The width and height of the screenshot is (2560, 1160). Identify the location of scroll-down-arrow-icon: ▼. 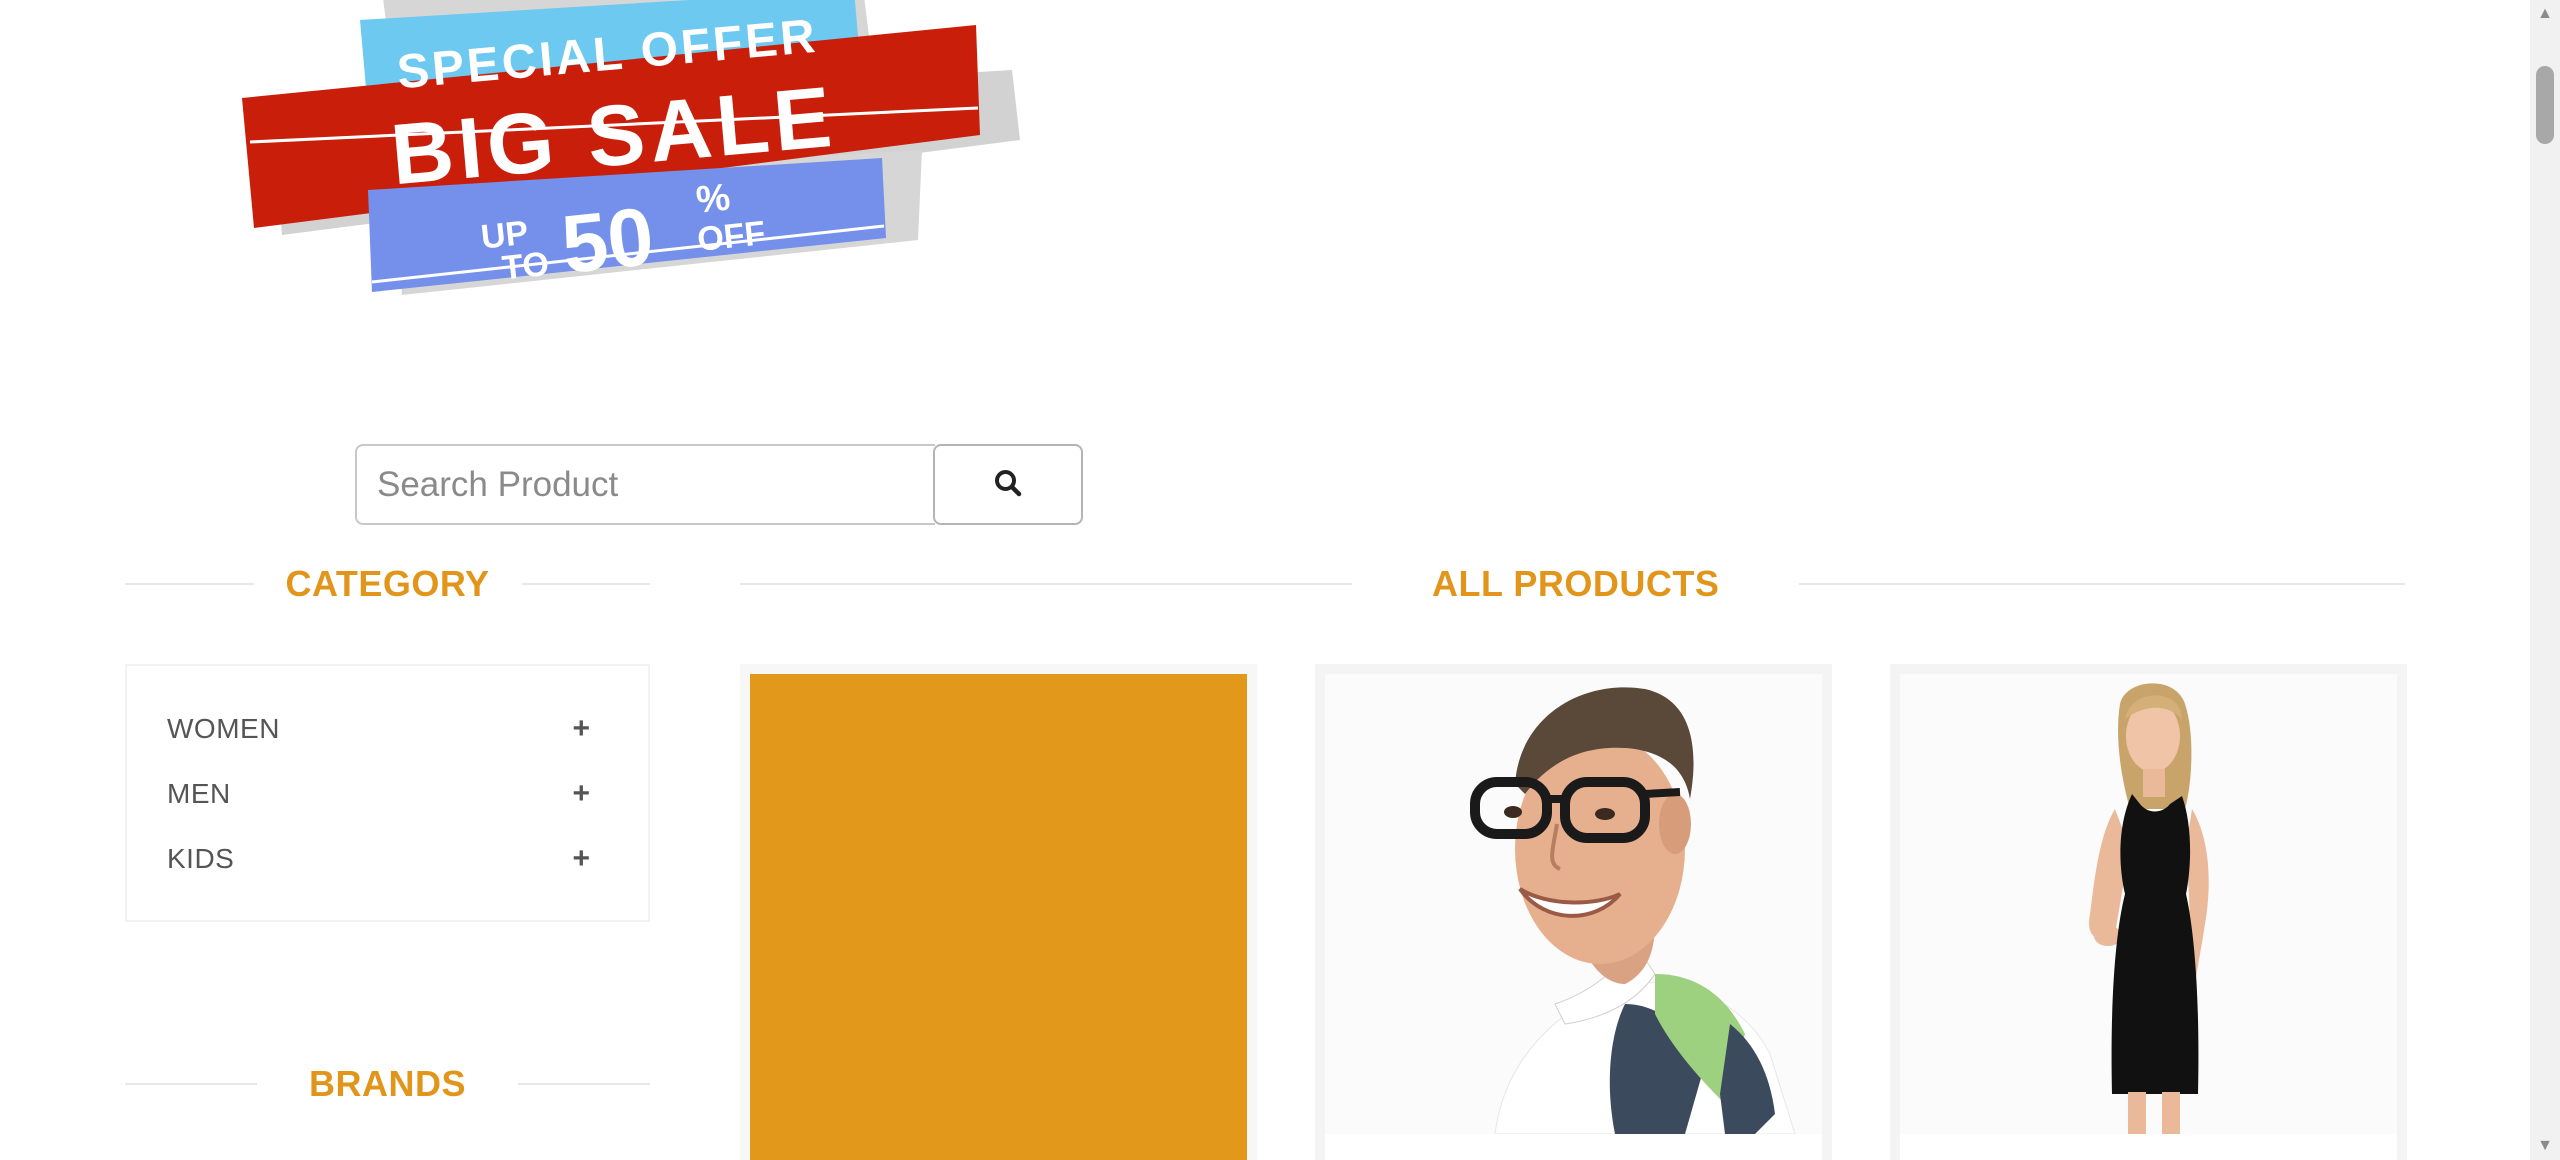
(2545, 1146).